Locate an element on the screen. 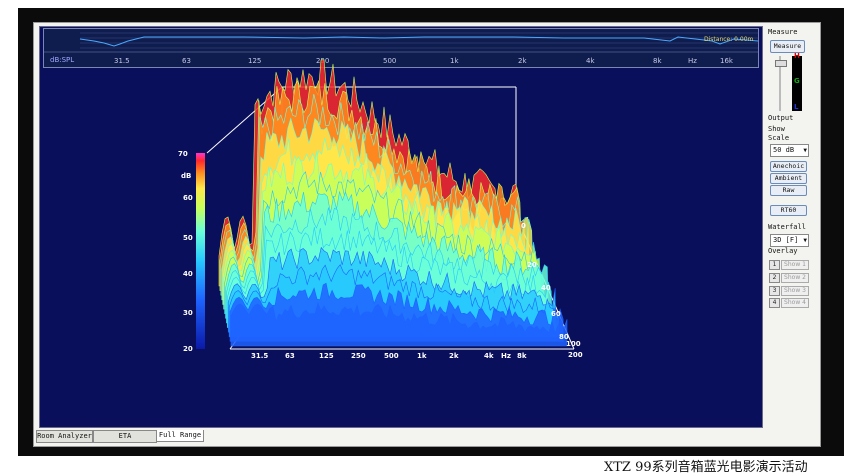 The image size is (865, 475). overlay-number-2: 2 is located at coordinates (774, 278).